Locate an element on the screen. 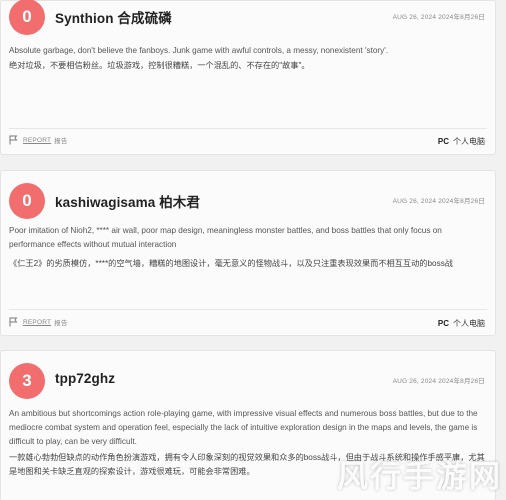 The width and height of the screenshot is (506, 500). username: Synthion 合成硫磷 is located at coordinates (113, 17).